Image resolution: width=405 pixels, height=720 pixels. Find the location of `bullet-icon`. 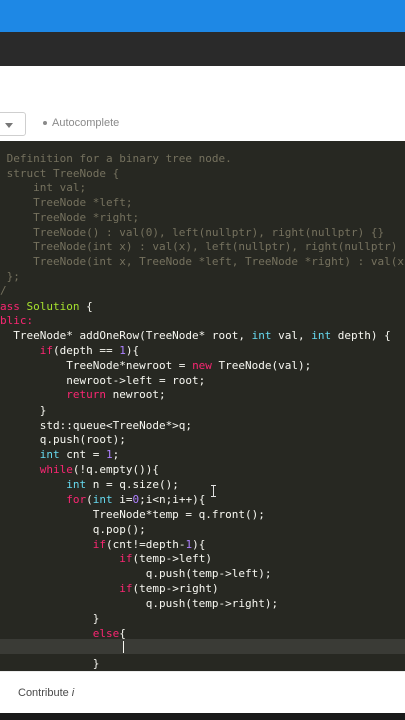

bullet-icon is located at coordinates (45, 123).